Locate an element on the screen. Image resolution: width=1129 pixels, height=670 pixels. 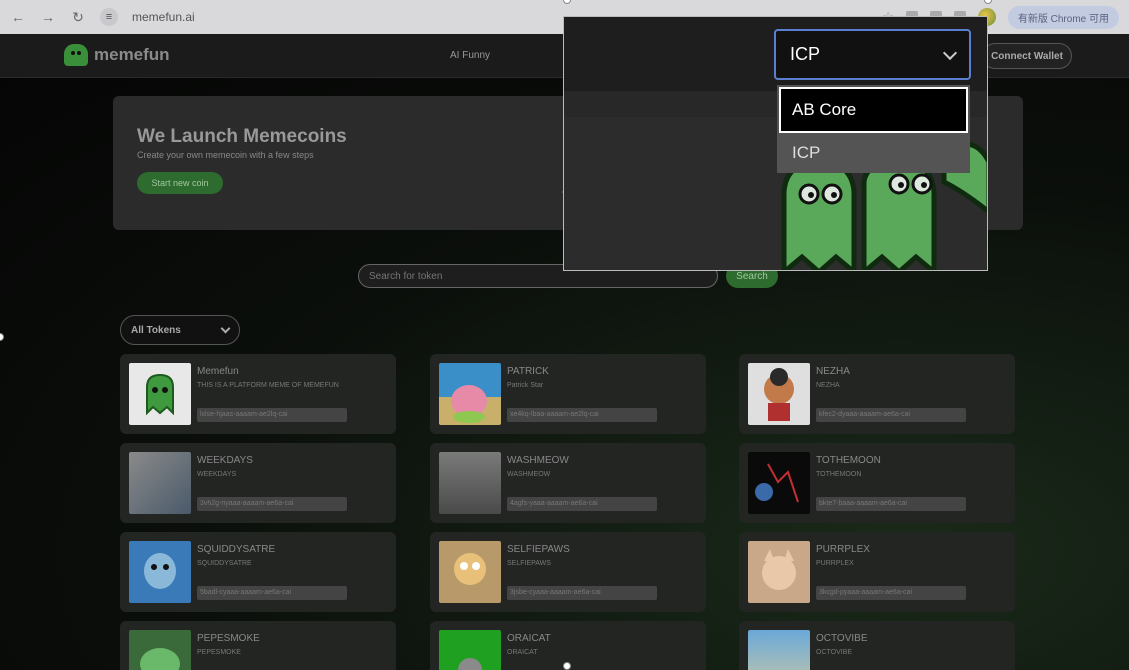
logo-text: memefun is located at coordinates (132, 54).